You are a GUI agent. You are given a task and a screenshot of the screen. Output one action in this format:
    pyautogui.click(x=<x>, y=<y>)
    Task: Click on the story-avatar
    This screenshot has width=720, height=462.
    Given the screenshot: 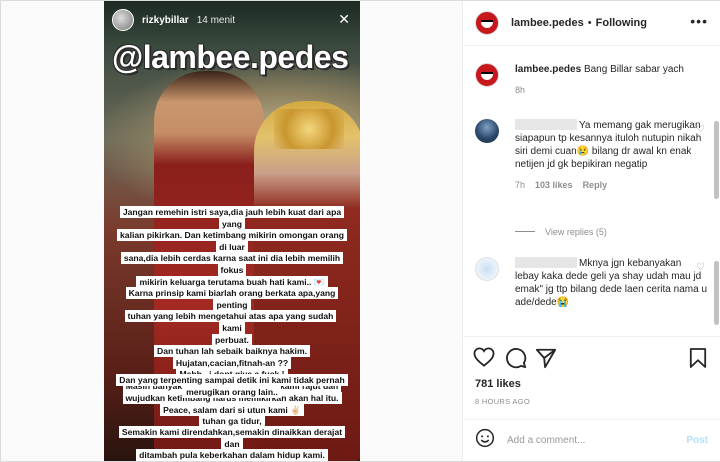 What is the action you would take?
    pyautogui.click(x=123, y=20)
    